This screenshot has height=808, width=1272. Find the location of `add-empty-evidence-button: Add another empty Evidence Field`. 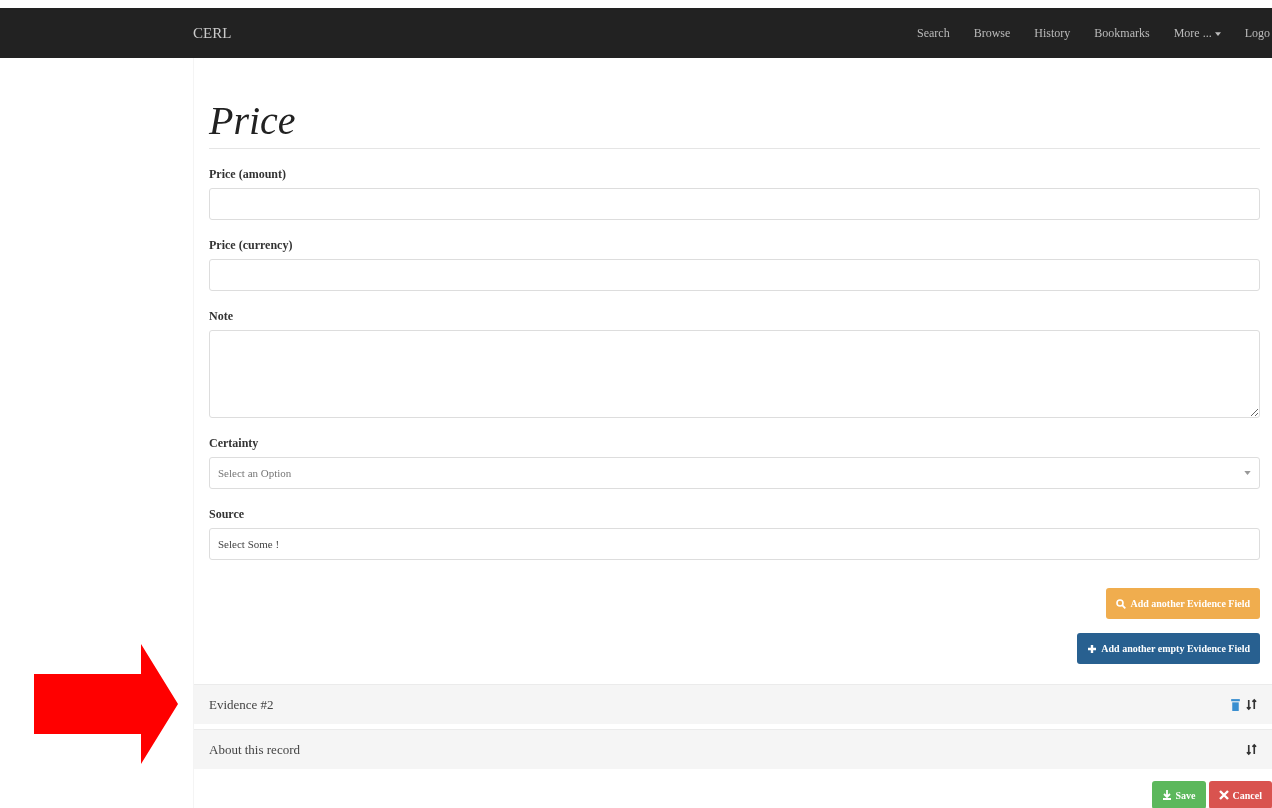

add-empty-evidence-button: Add another empty Evidence Field is located at coordinates (1168, 648).